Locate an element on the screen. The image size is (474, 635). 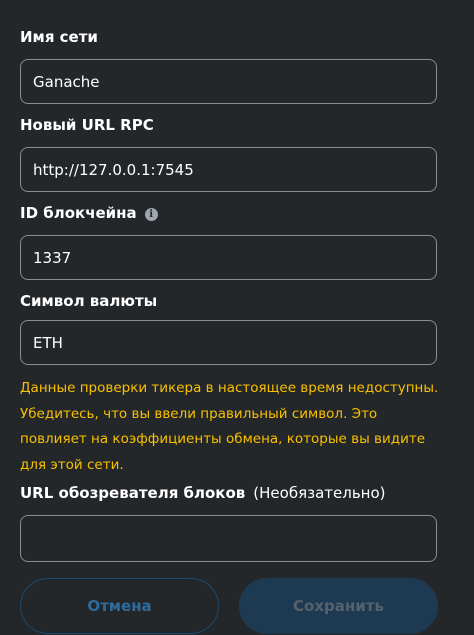
chain-id-input is located at coordinates (228, 257).